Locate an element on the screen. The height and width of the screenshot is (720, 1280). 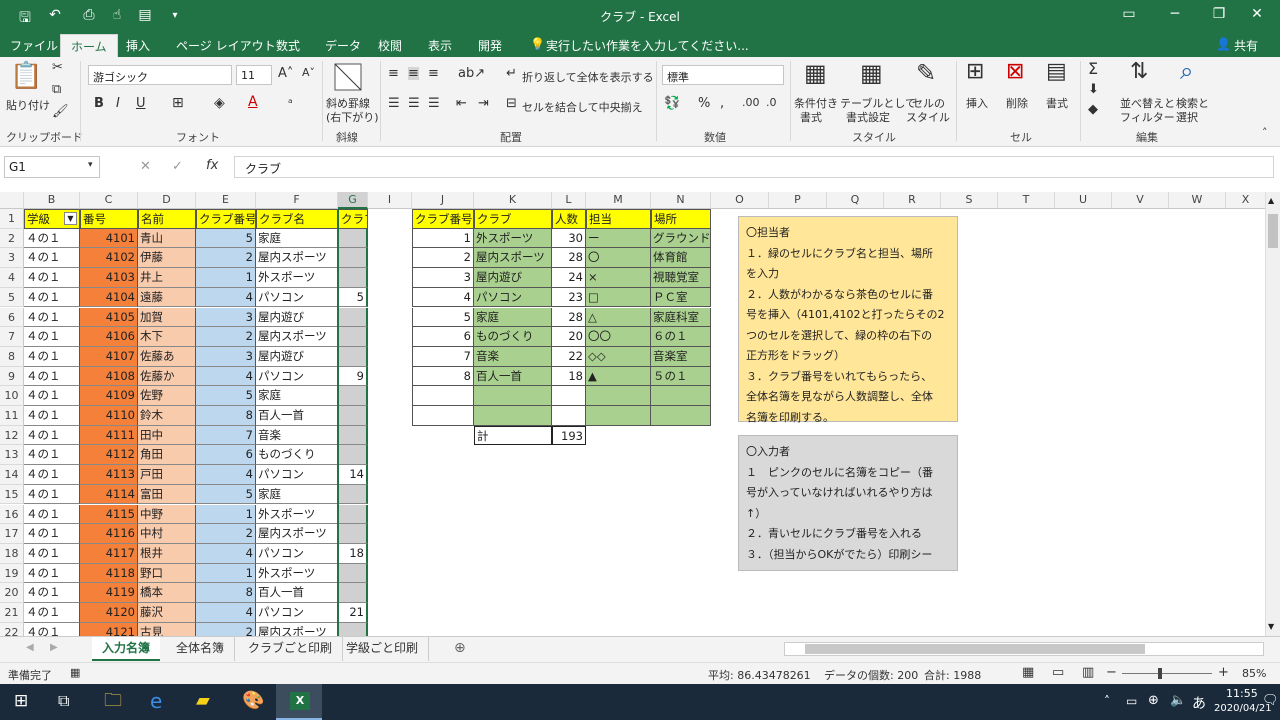
table-cell: 角田 is located at coordinates (167, 455).